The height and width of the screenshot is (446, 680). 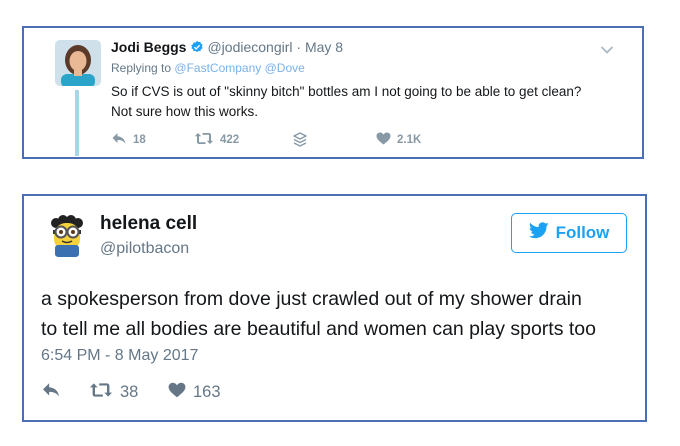 What do you see at coordinates (582, 232) in the screenshot?
I see `follow-label: Follow` at bounding box center [582, 232].